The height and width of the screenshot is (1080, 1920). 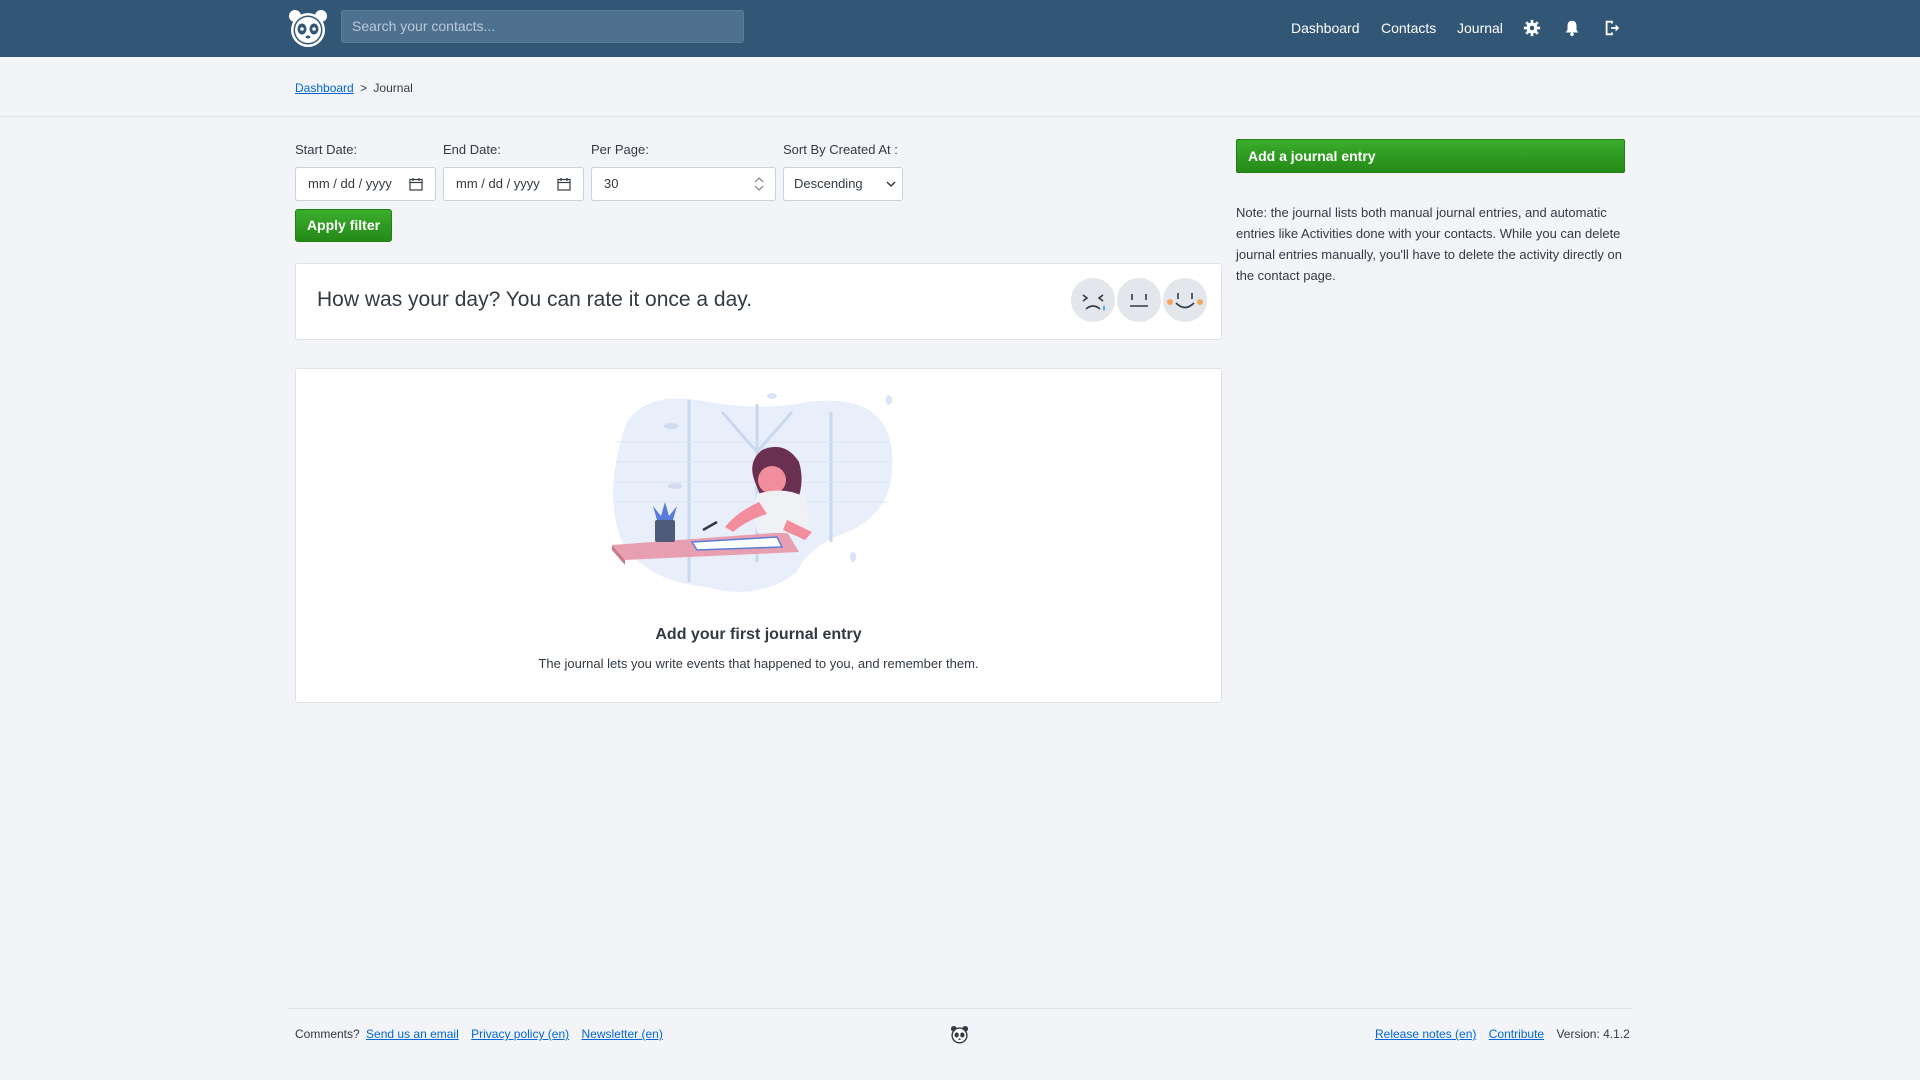 What do you see at coordinates (520, 1034) in the screenshot?
I see `footer-privacy-link: Privacy policy (en)` at bounding box center [520, 1034].